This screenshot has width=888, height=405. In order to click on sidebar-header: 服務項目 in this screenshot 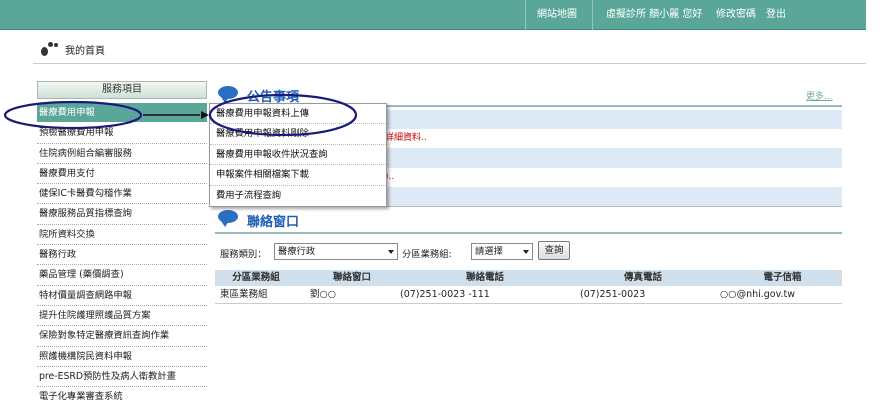, I will do `click(122, 90)`.